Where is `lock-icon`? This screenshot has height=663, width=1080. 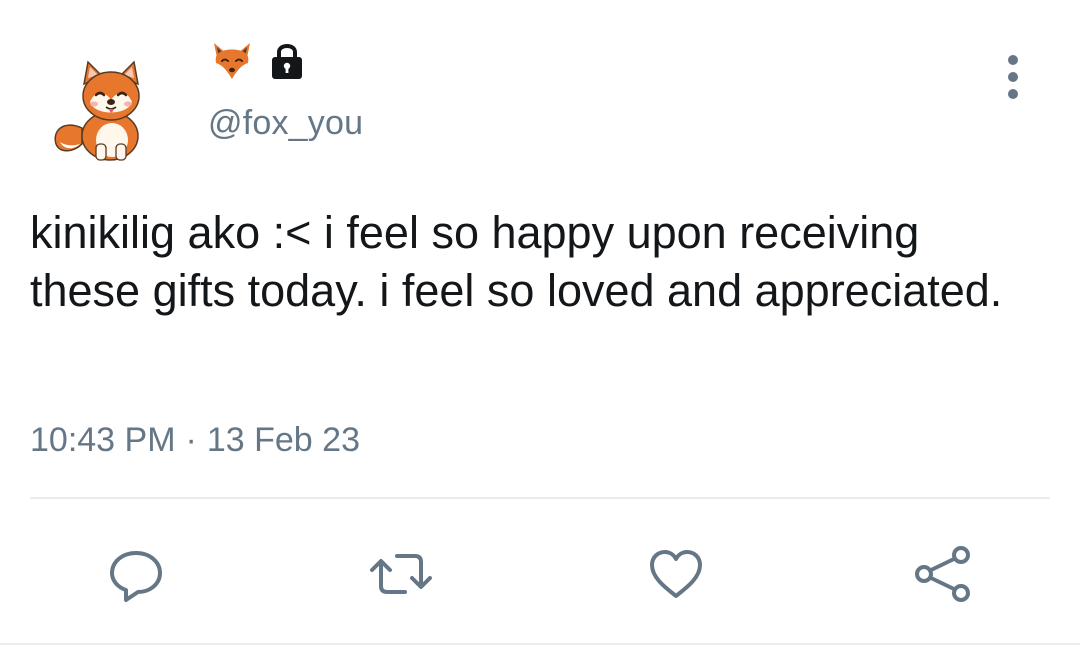
lock-icon is located at coordinates (287, 61).